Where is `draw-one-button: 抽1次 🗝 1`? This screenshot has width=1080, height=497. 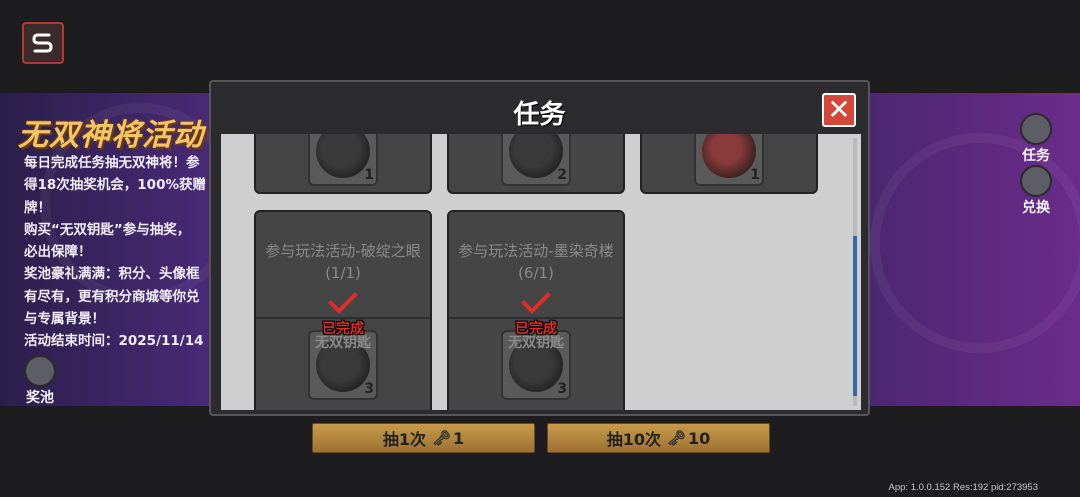
draw-one-button: 抽1次 🗝 1 is located at coordinates (423, 438).